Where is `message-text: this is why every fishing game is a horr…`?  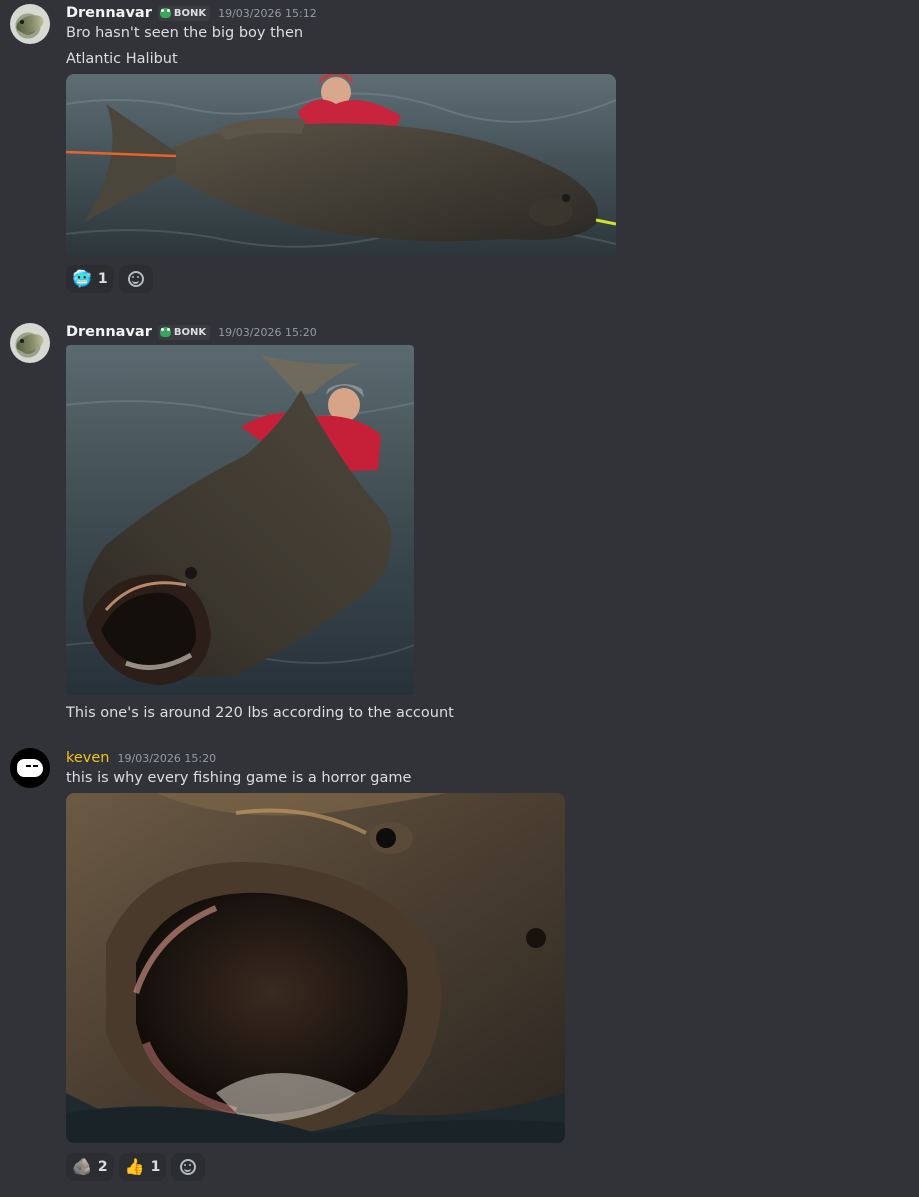 message-text: this is why every fishing game is a horr… is located at coordinates (239, 778).